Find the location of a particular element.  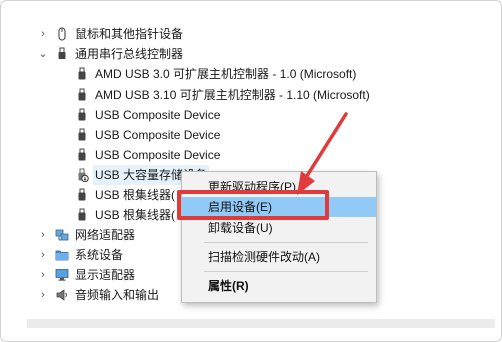

tree-item-label: 显示适配器 is located at coordinates (105, 275).